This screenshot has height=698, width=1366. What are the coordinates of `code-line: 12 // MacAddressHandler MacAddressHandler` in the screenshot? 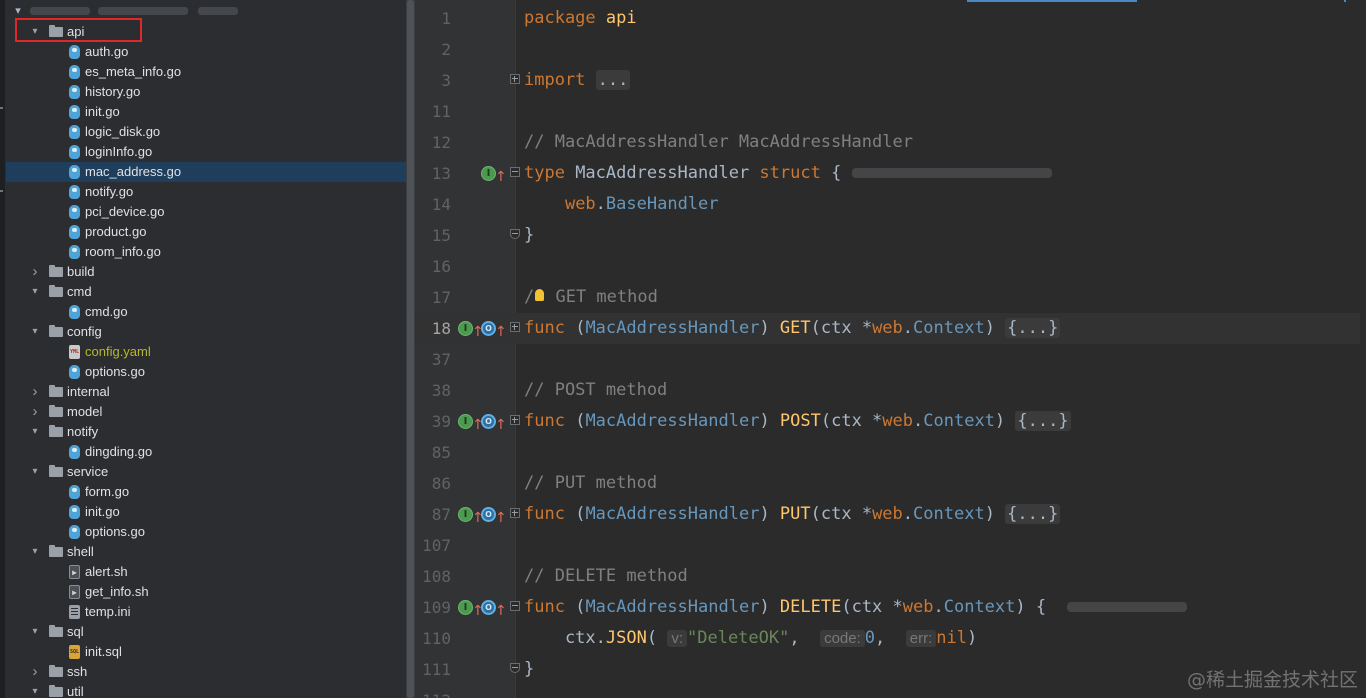 It's located at (890, 142).